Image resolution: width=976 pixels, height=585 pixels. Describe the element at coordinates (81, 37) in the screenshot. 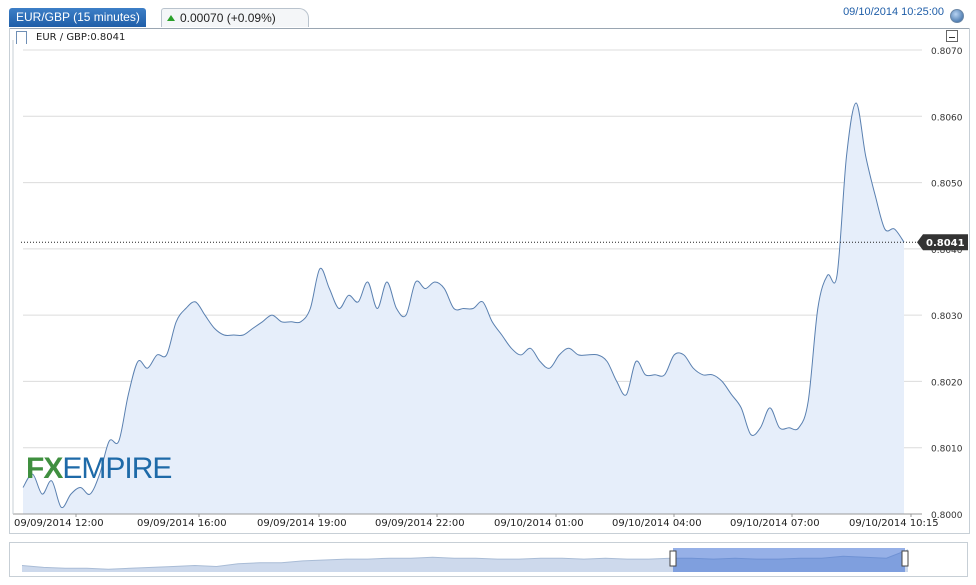

I see `series-label: EUR / GBP:0.8041` at that location.